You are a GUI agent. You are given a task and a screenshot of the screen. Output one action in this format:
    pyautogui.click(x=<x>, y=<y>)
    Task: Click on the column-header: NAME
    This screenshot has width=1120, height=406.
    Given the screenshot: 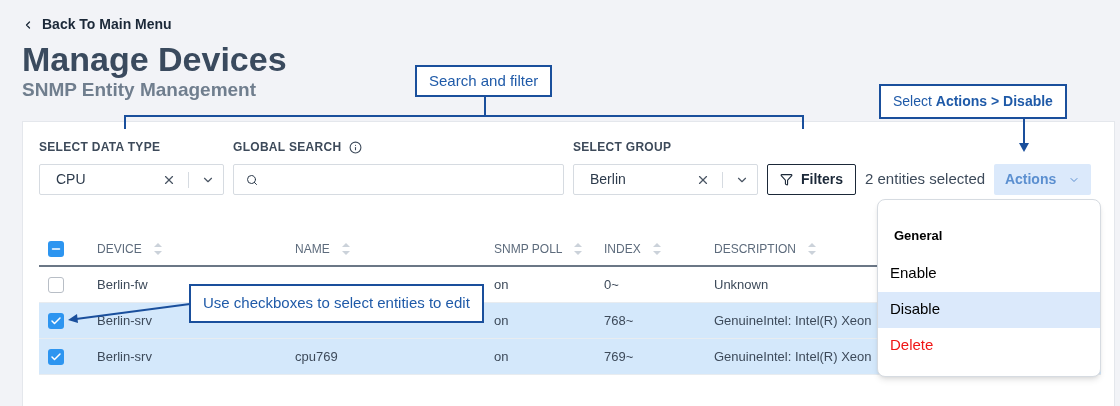 What is the action you would take?
    pyautogui.click(x=312, y=248)
    